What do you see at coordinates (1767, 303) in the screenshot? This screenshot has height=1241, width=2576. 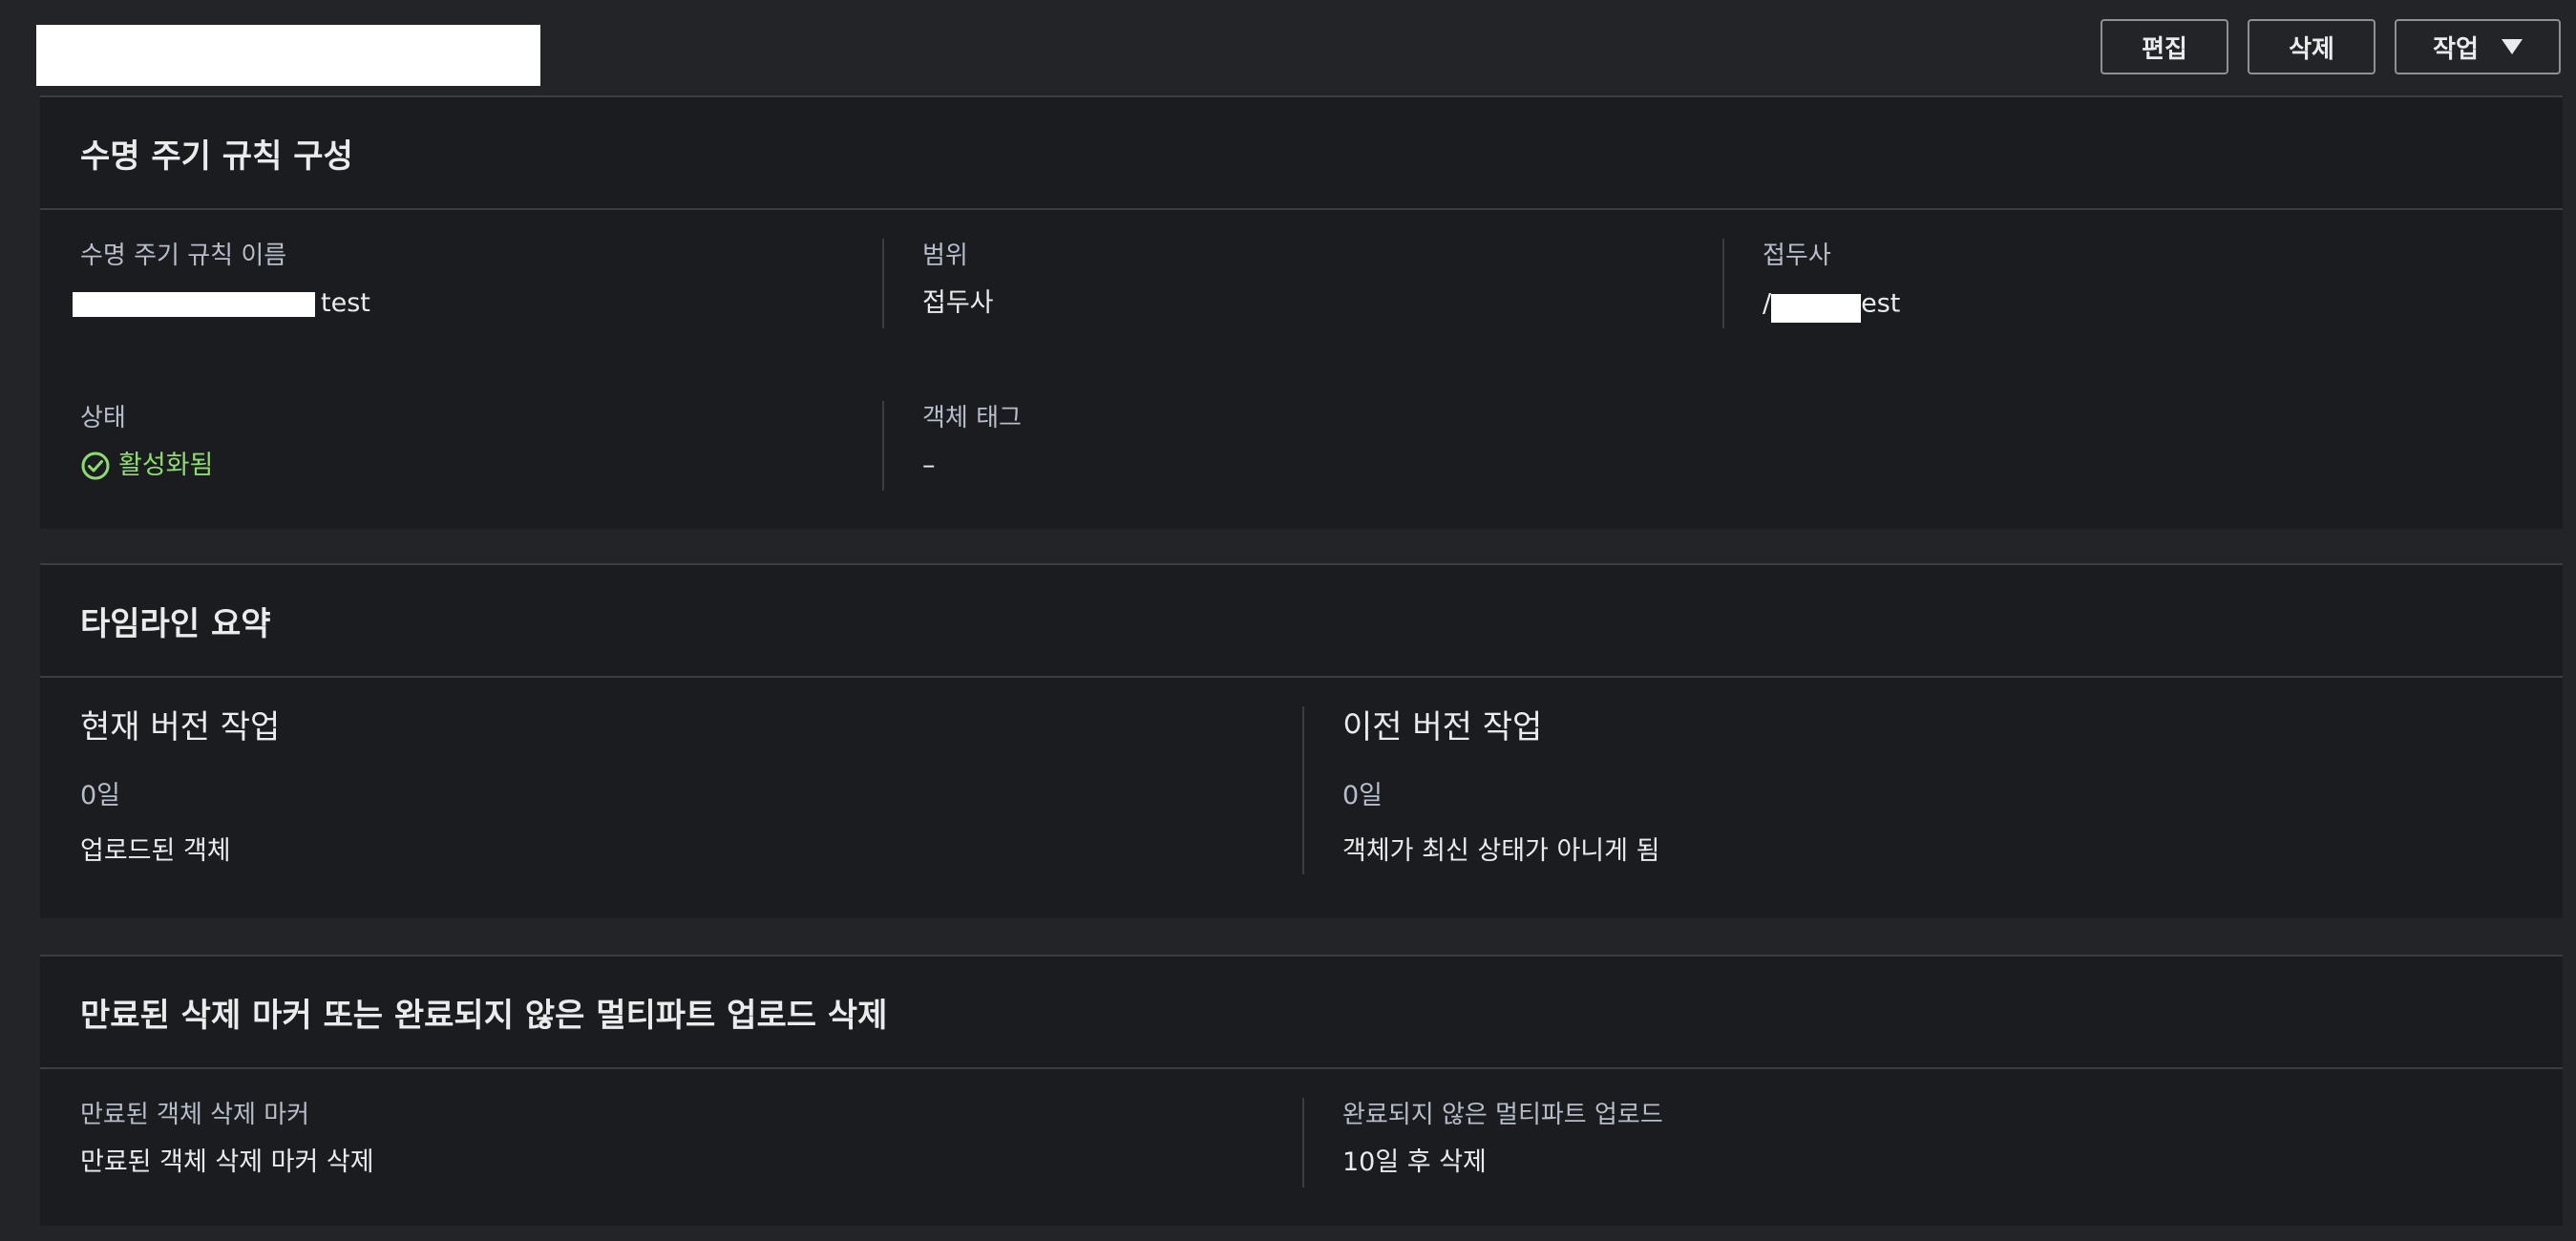 I see `prefix-value-start: /` at bounding box center [1767, 303].